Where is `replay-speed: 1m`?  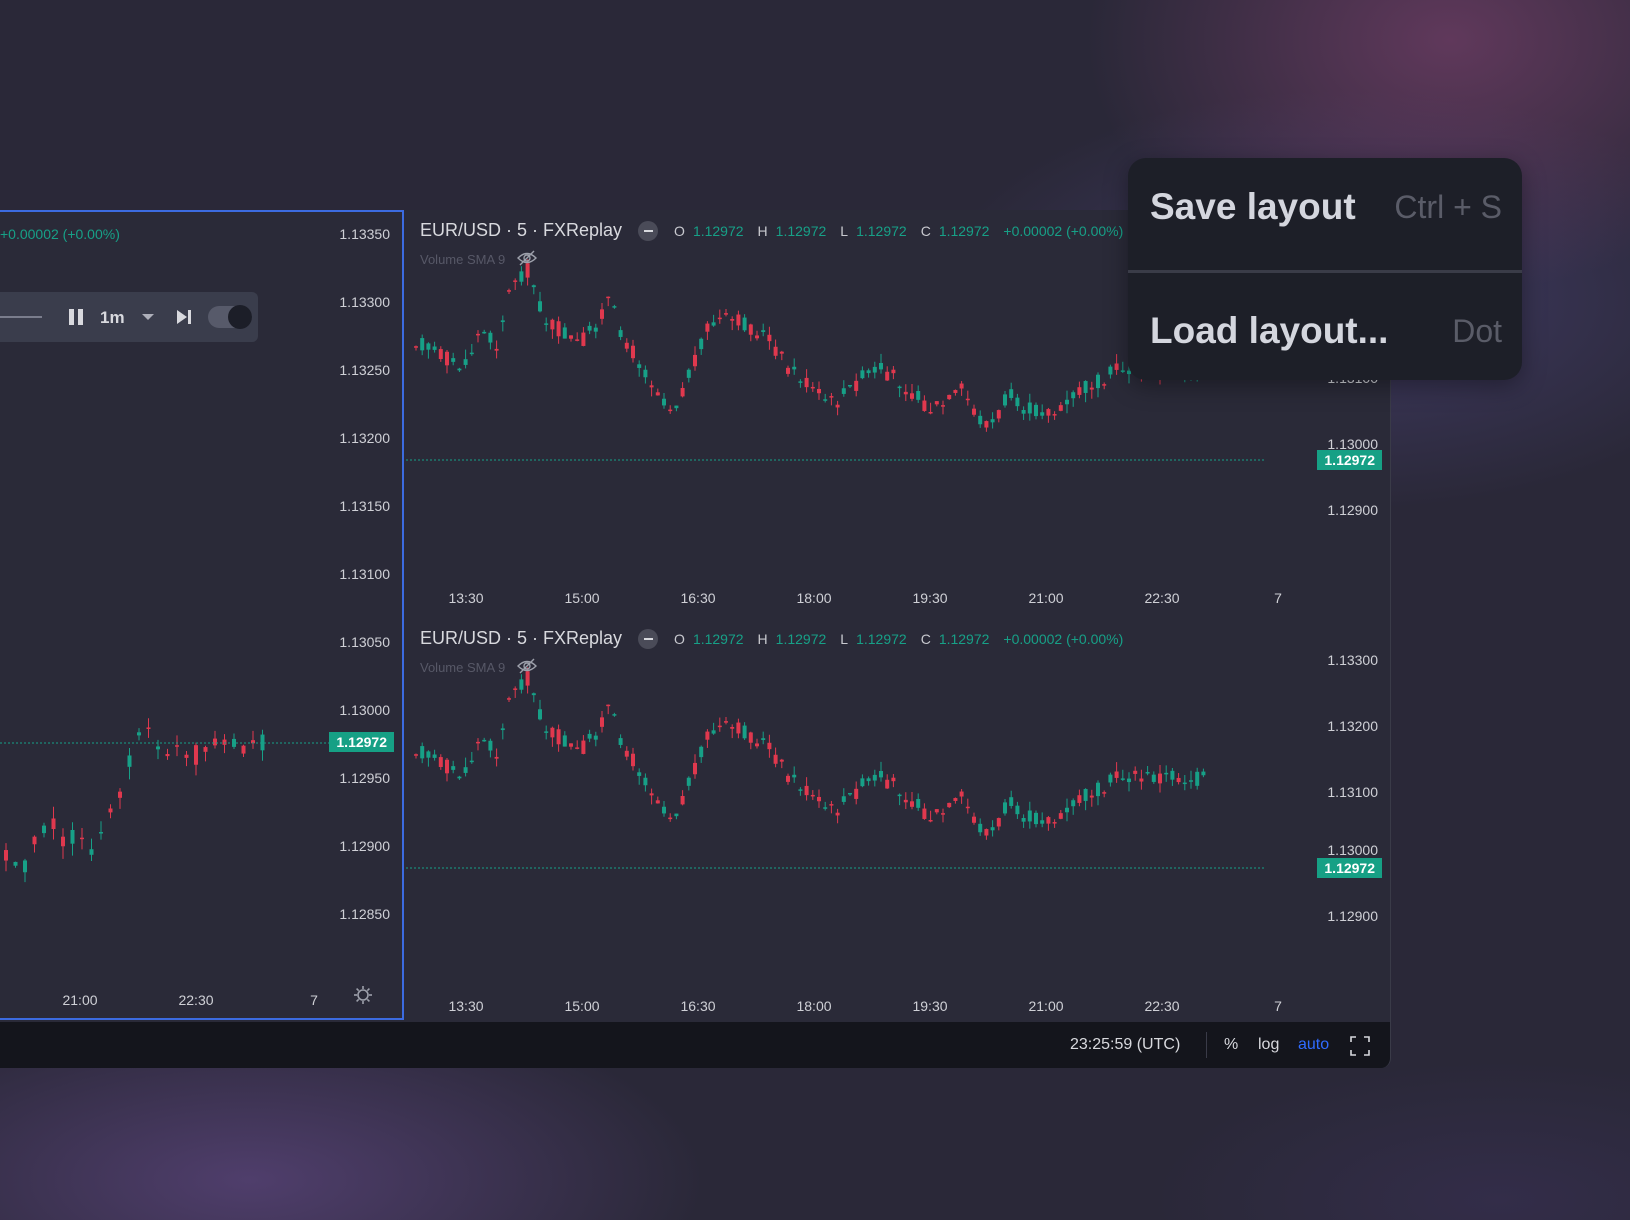
replay-speed: 1m is located at coordinates (112, 318).